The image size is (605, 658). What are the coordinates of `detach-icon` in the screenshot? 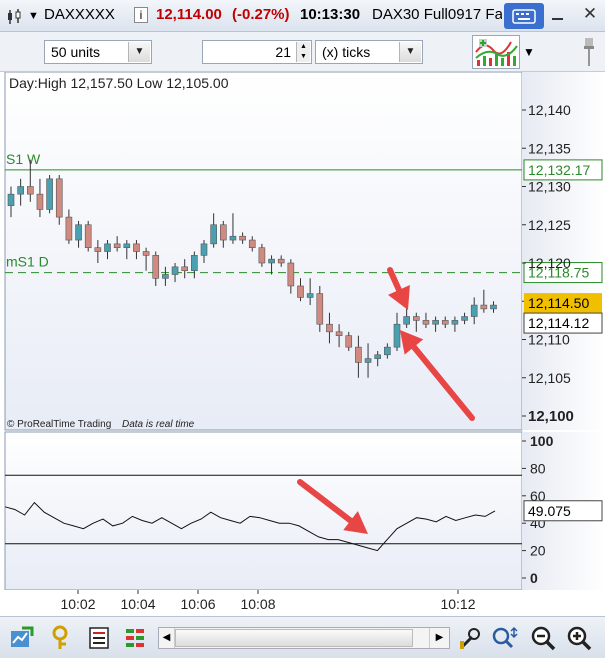 It's located at (589, 52).